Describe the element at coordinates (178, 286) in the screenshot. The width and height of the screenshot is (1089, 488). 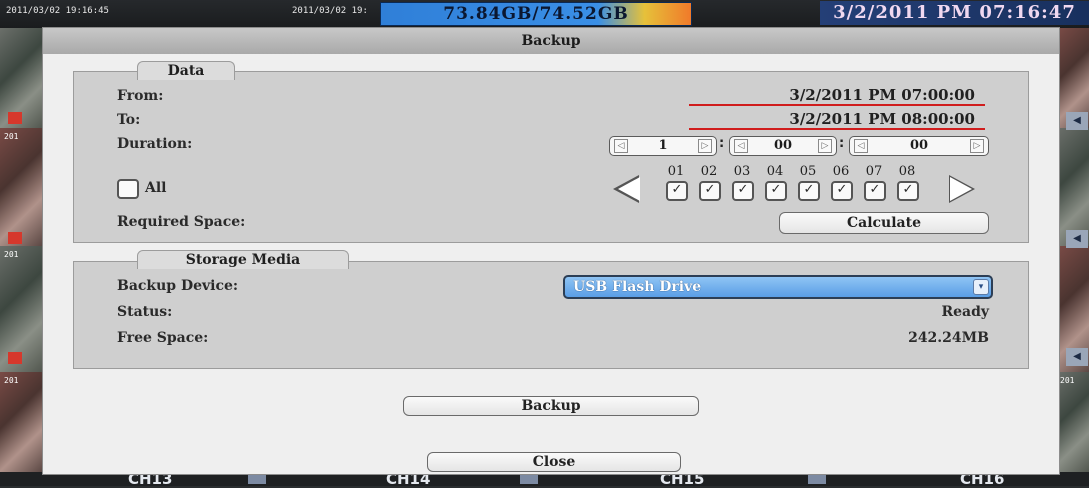
I see `backup-device-label: Backup Device:` at that location.